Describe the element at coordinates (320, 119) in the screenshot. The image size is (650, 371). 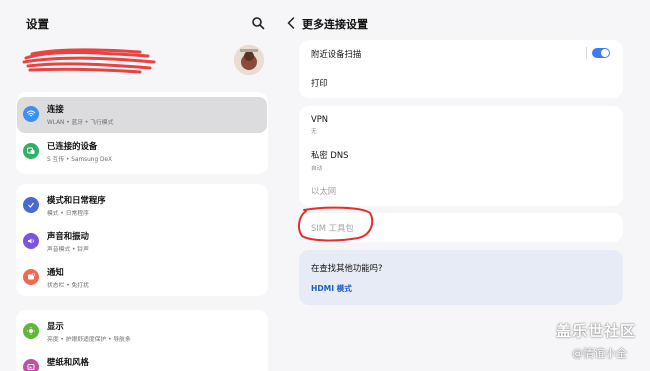
I see `row-title: VPN` at that location.